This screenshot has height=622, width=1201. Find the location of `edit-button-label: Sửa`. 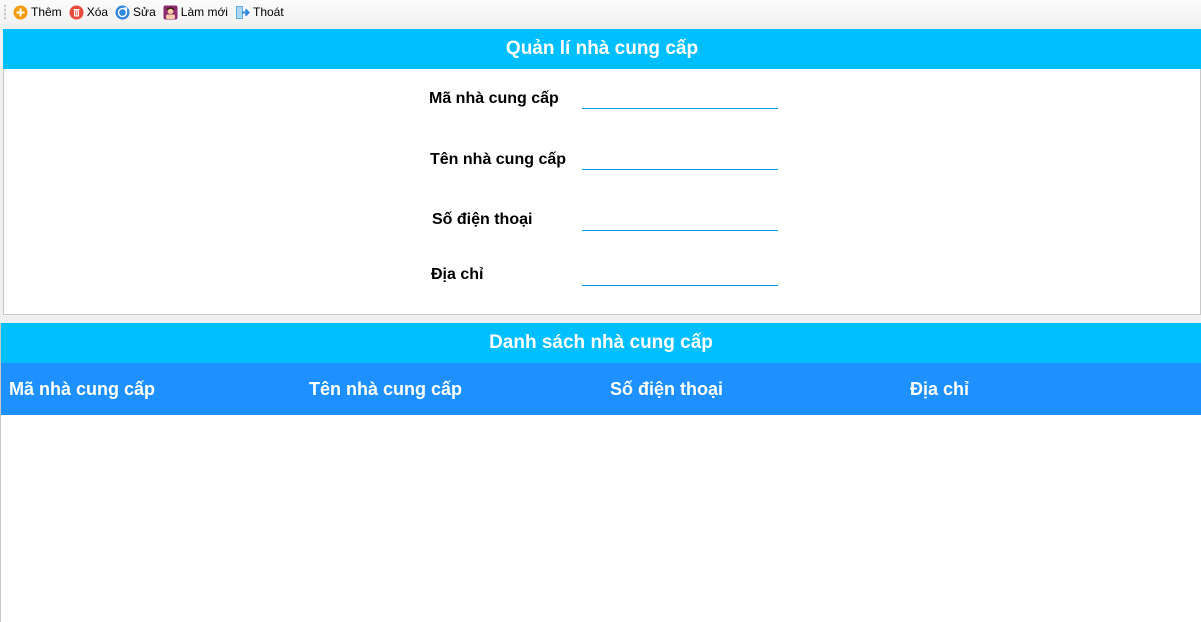

edit-button-label: Sửa is located at coordinates (144, 12).